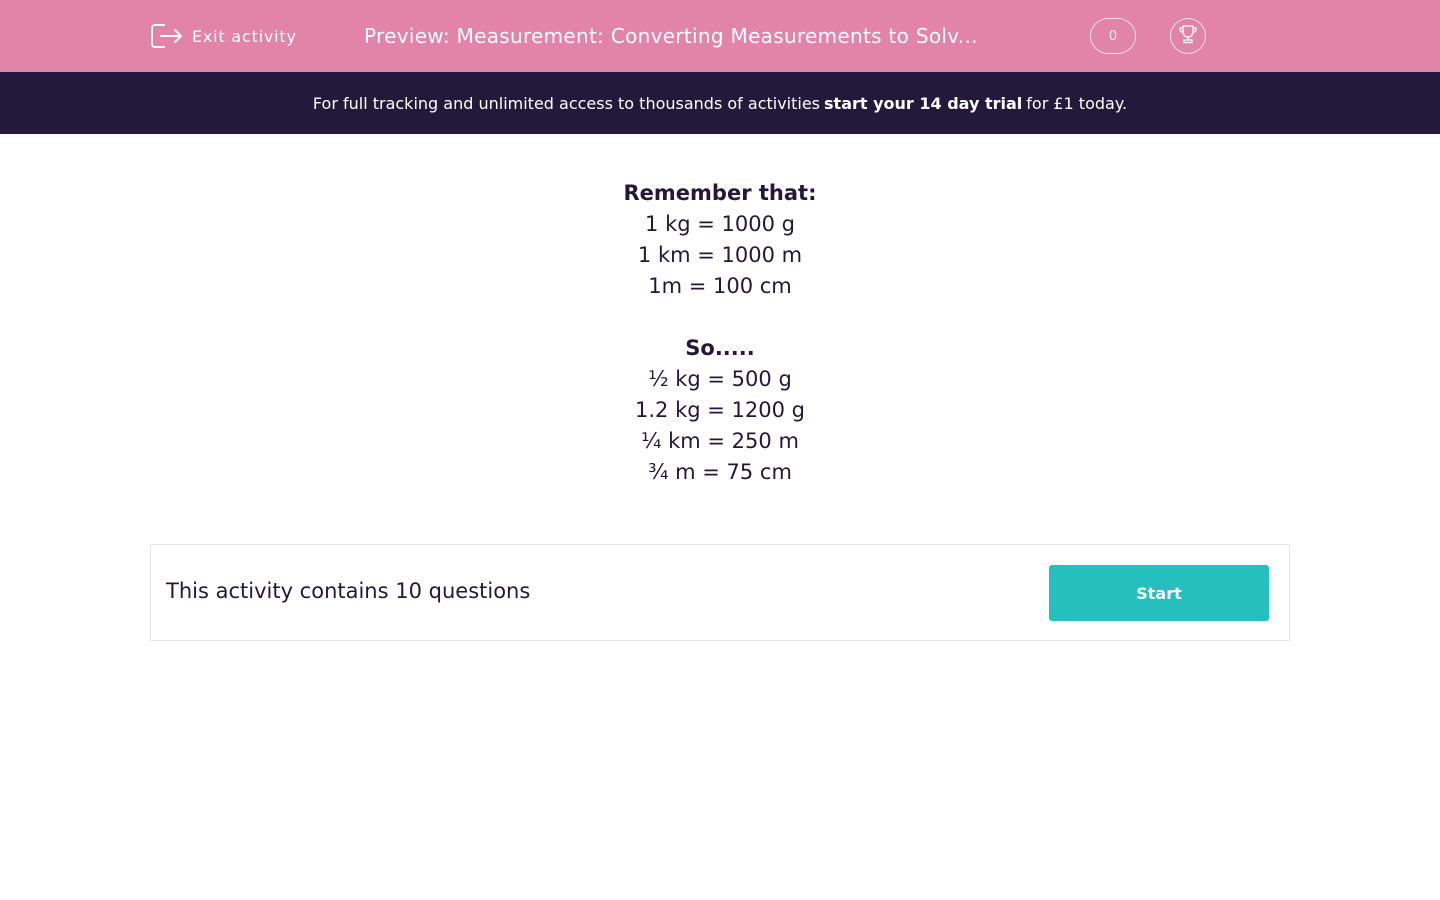 Image resolution: width=1440 pixels, height=900 pixels. I want to click on example-line: ¾ m = 75 cm, so click(720, 472).